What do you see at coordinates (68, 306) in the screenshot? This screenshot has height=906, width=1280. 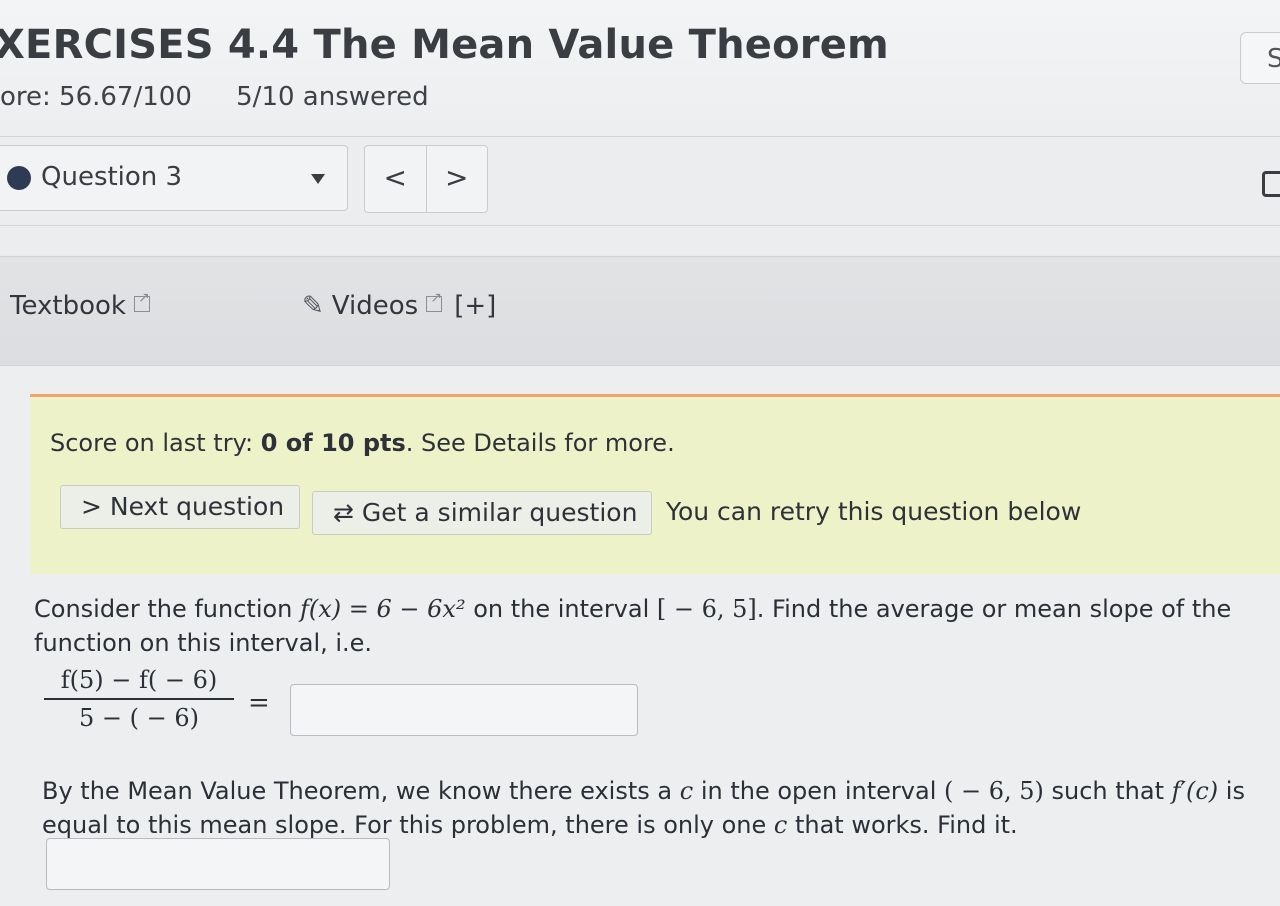 I see `textbook-label: Textbook` at bounding box center [68, 306].